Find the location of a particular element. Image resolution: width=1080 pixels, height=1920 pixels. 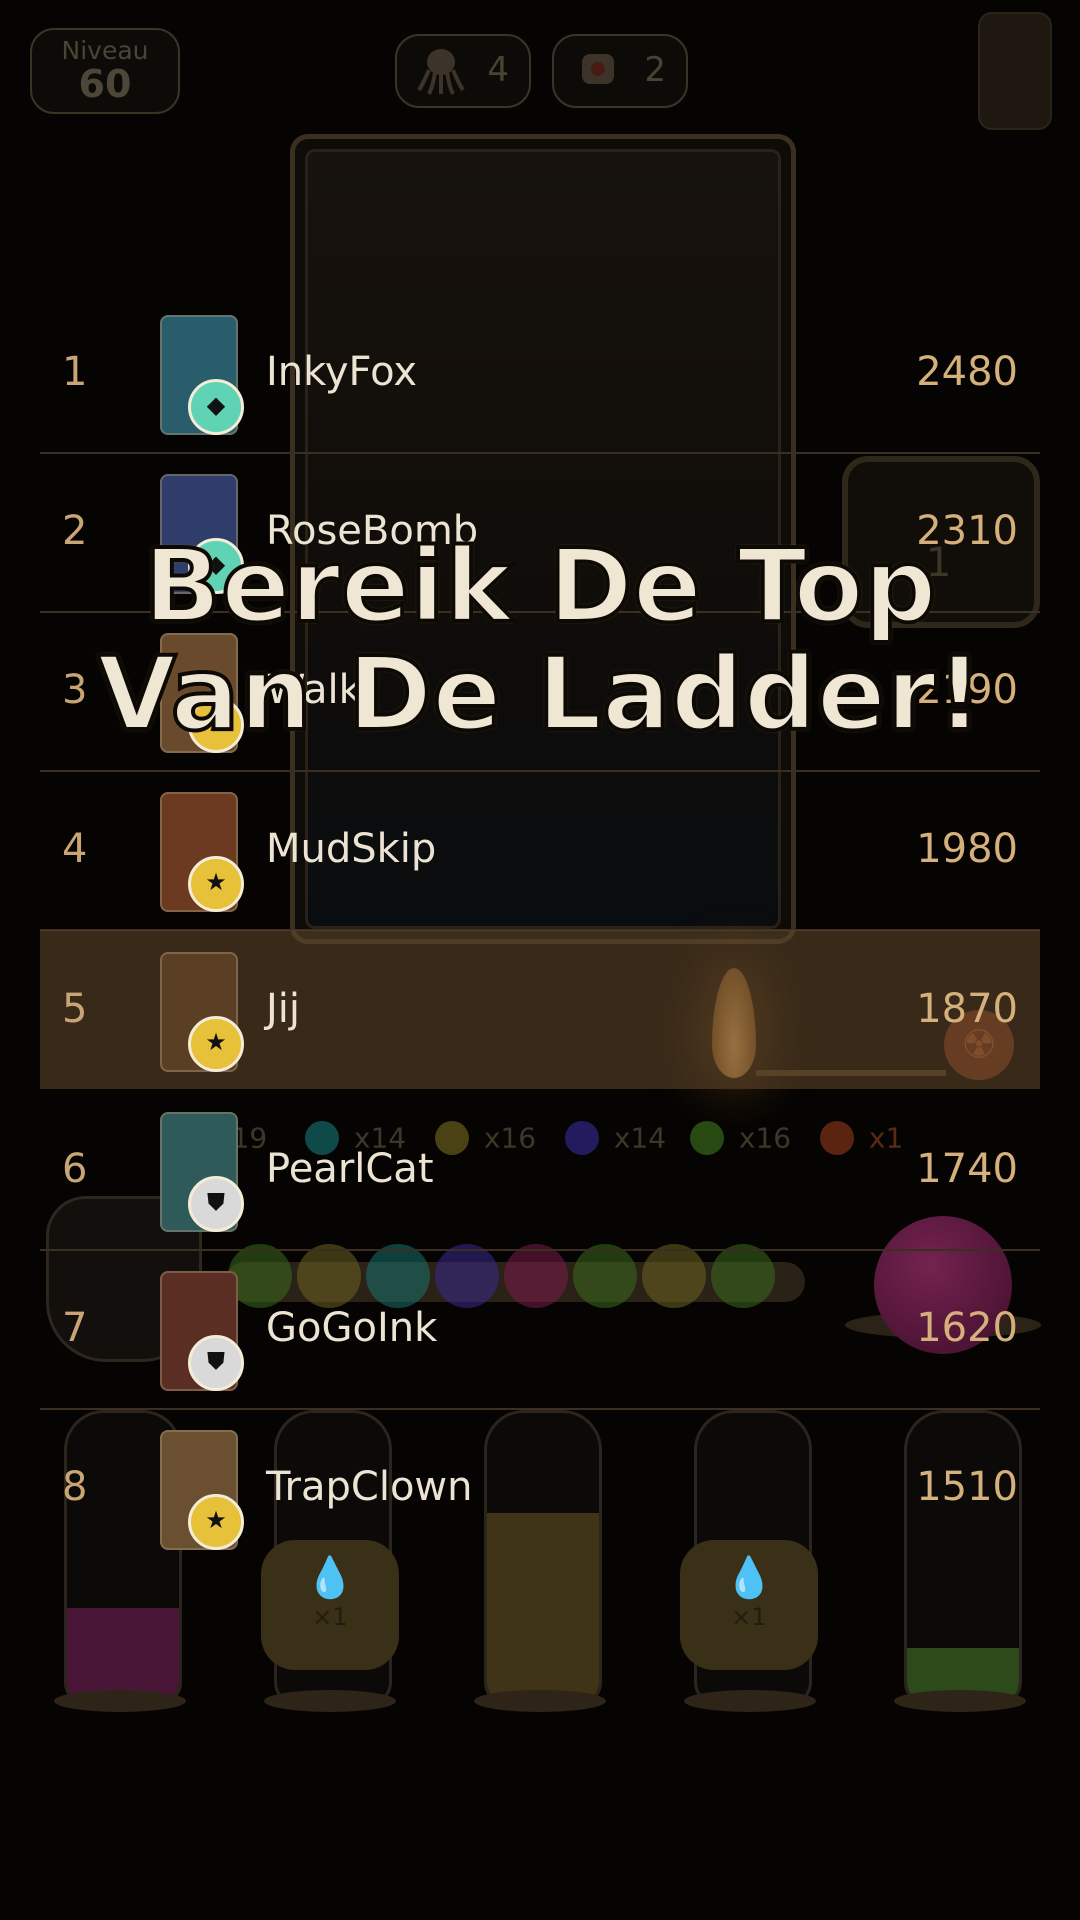

leaderboard-row: 1 ◆ InkyFox 2480 is located at coordinates (540, 373).